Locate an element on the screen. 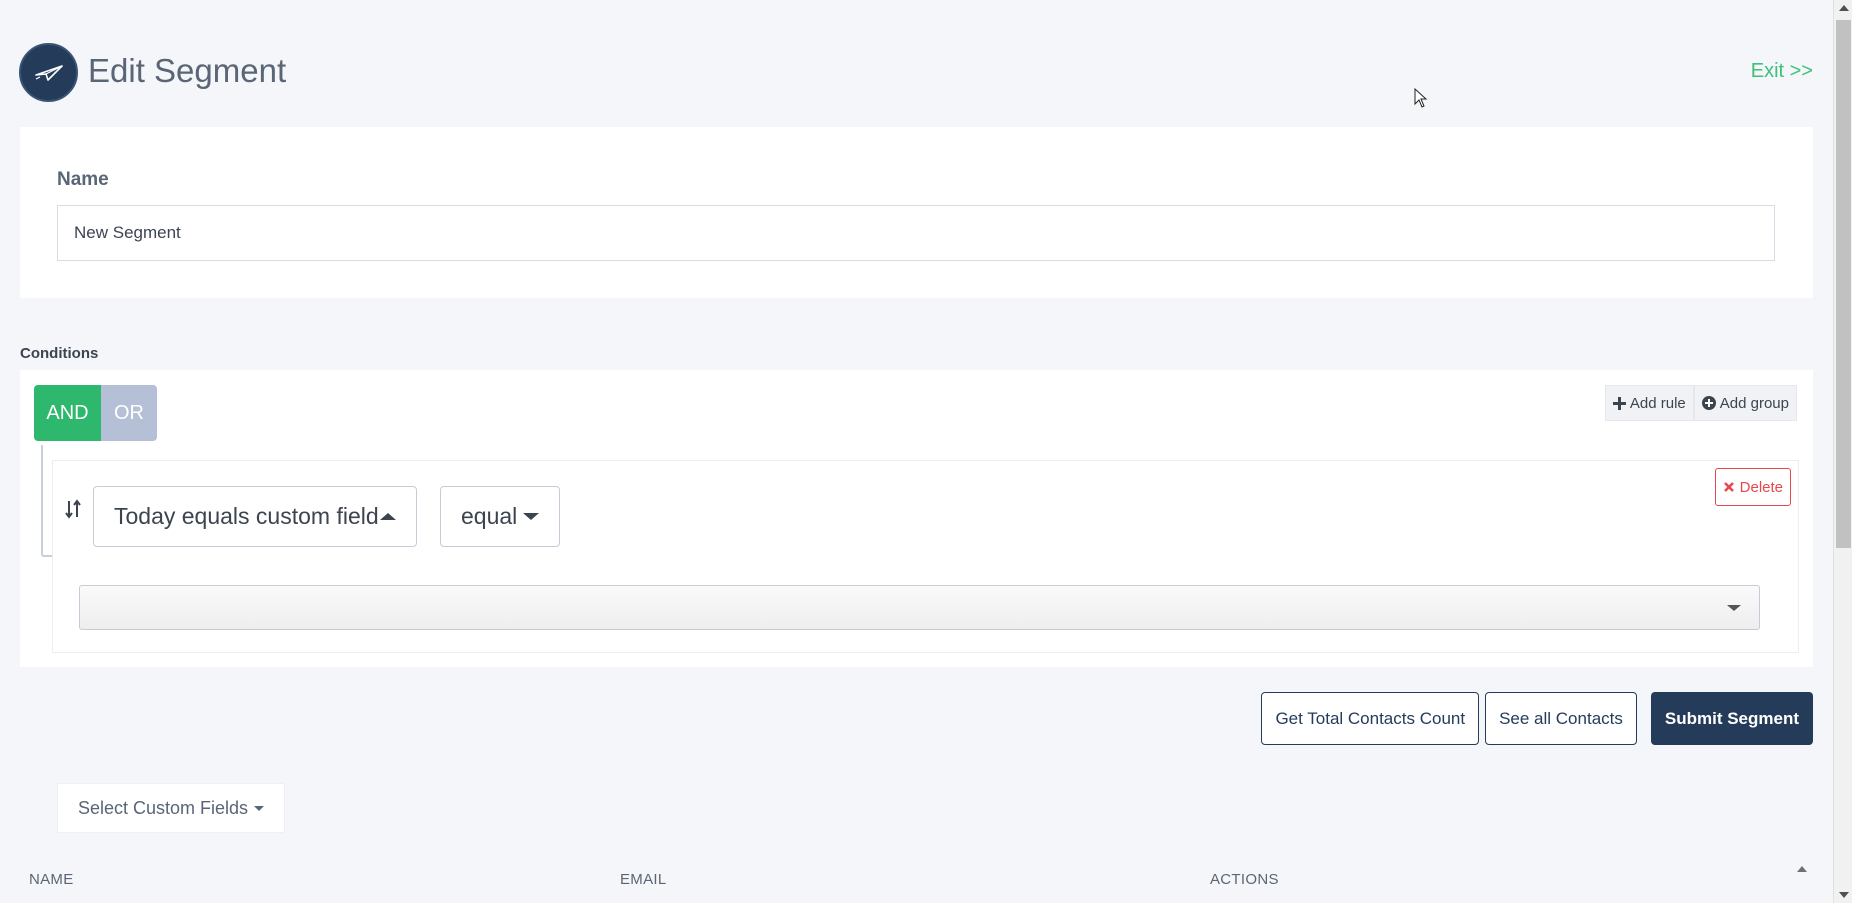 Image resolution: width=1852 pixels, height=903 pixels. page-title: Edit Segment is located at coordinates (187, 70).